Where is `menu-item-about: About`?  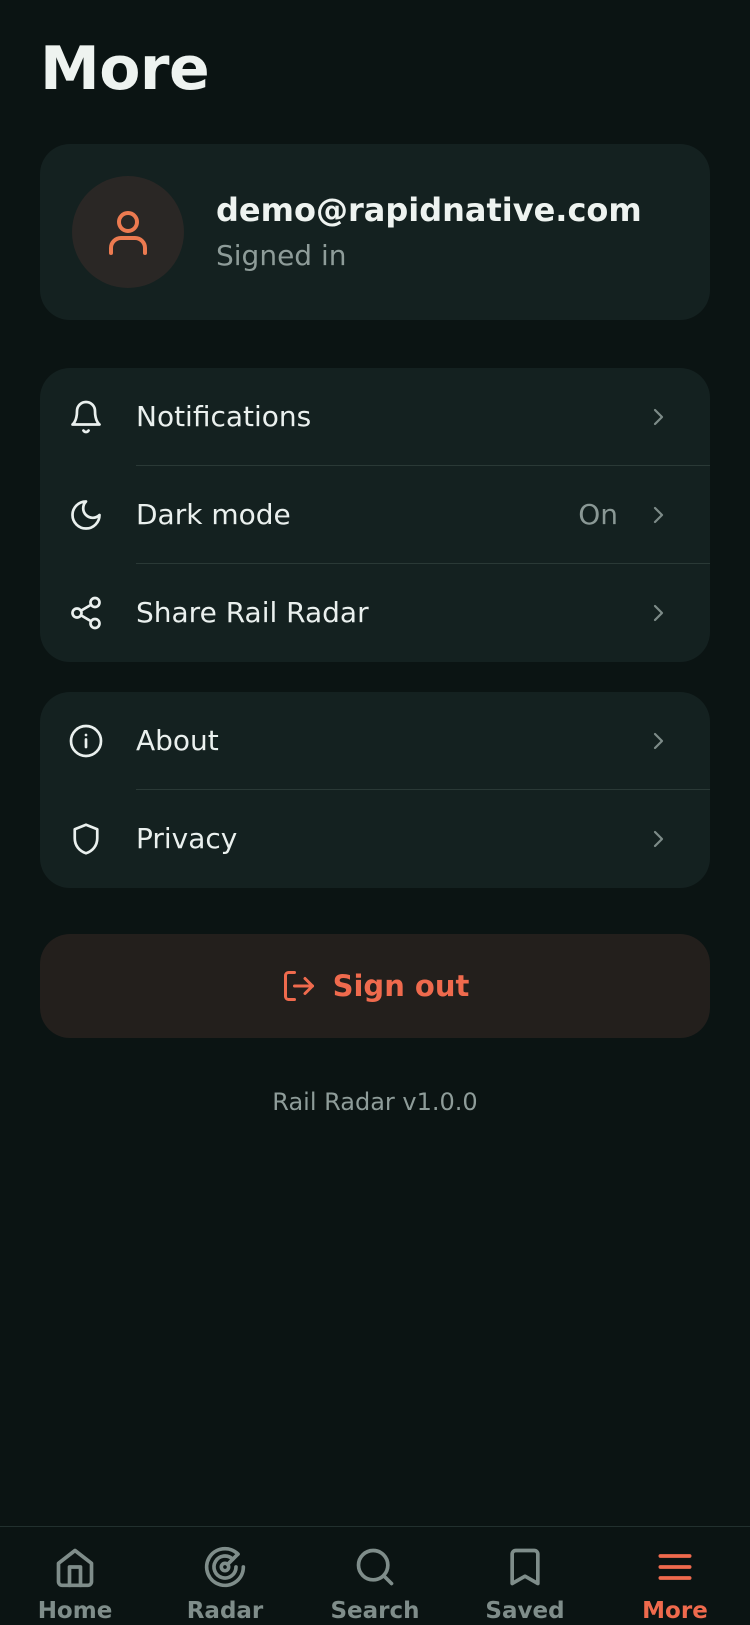 menu-item-about: About is located at coordinates (375, 741).